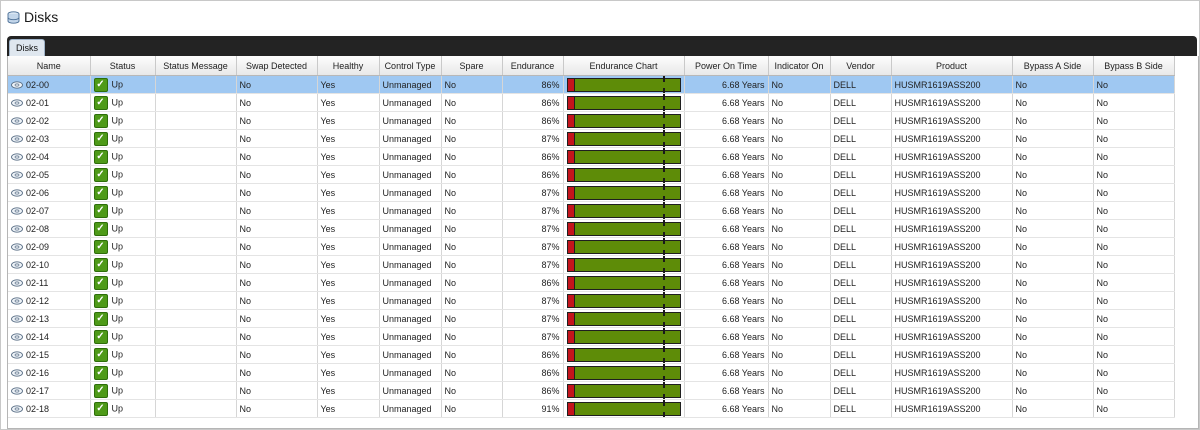 The width and height of the screenshot is (1200, 430). I want to click on column-header-name: Name, so click(49, 66).